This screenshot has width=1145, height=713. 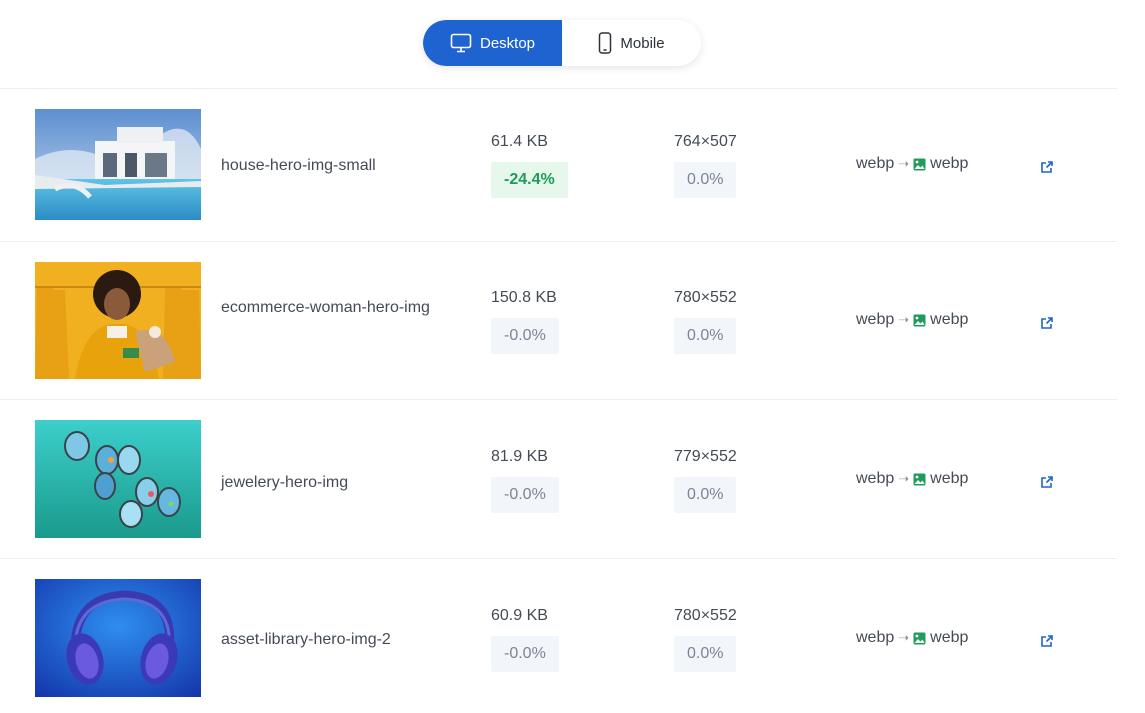 I want to click on image-name: house-hero-img-small, so click(x=298, y=165).